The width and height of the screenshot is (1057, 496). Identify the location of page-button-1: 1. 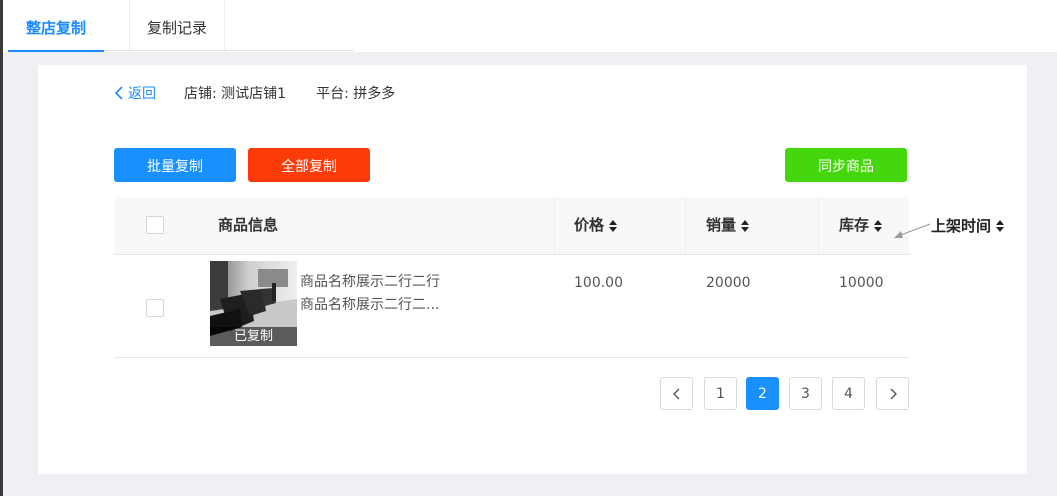
(720, 393).